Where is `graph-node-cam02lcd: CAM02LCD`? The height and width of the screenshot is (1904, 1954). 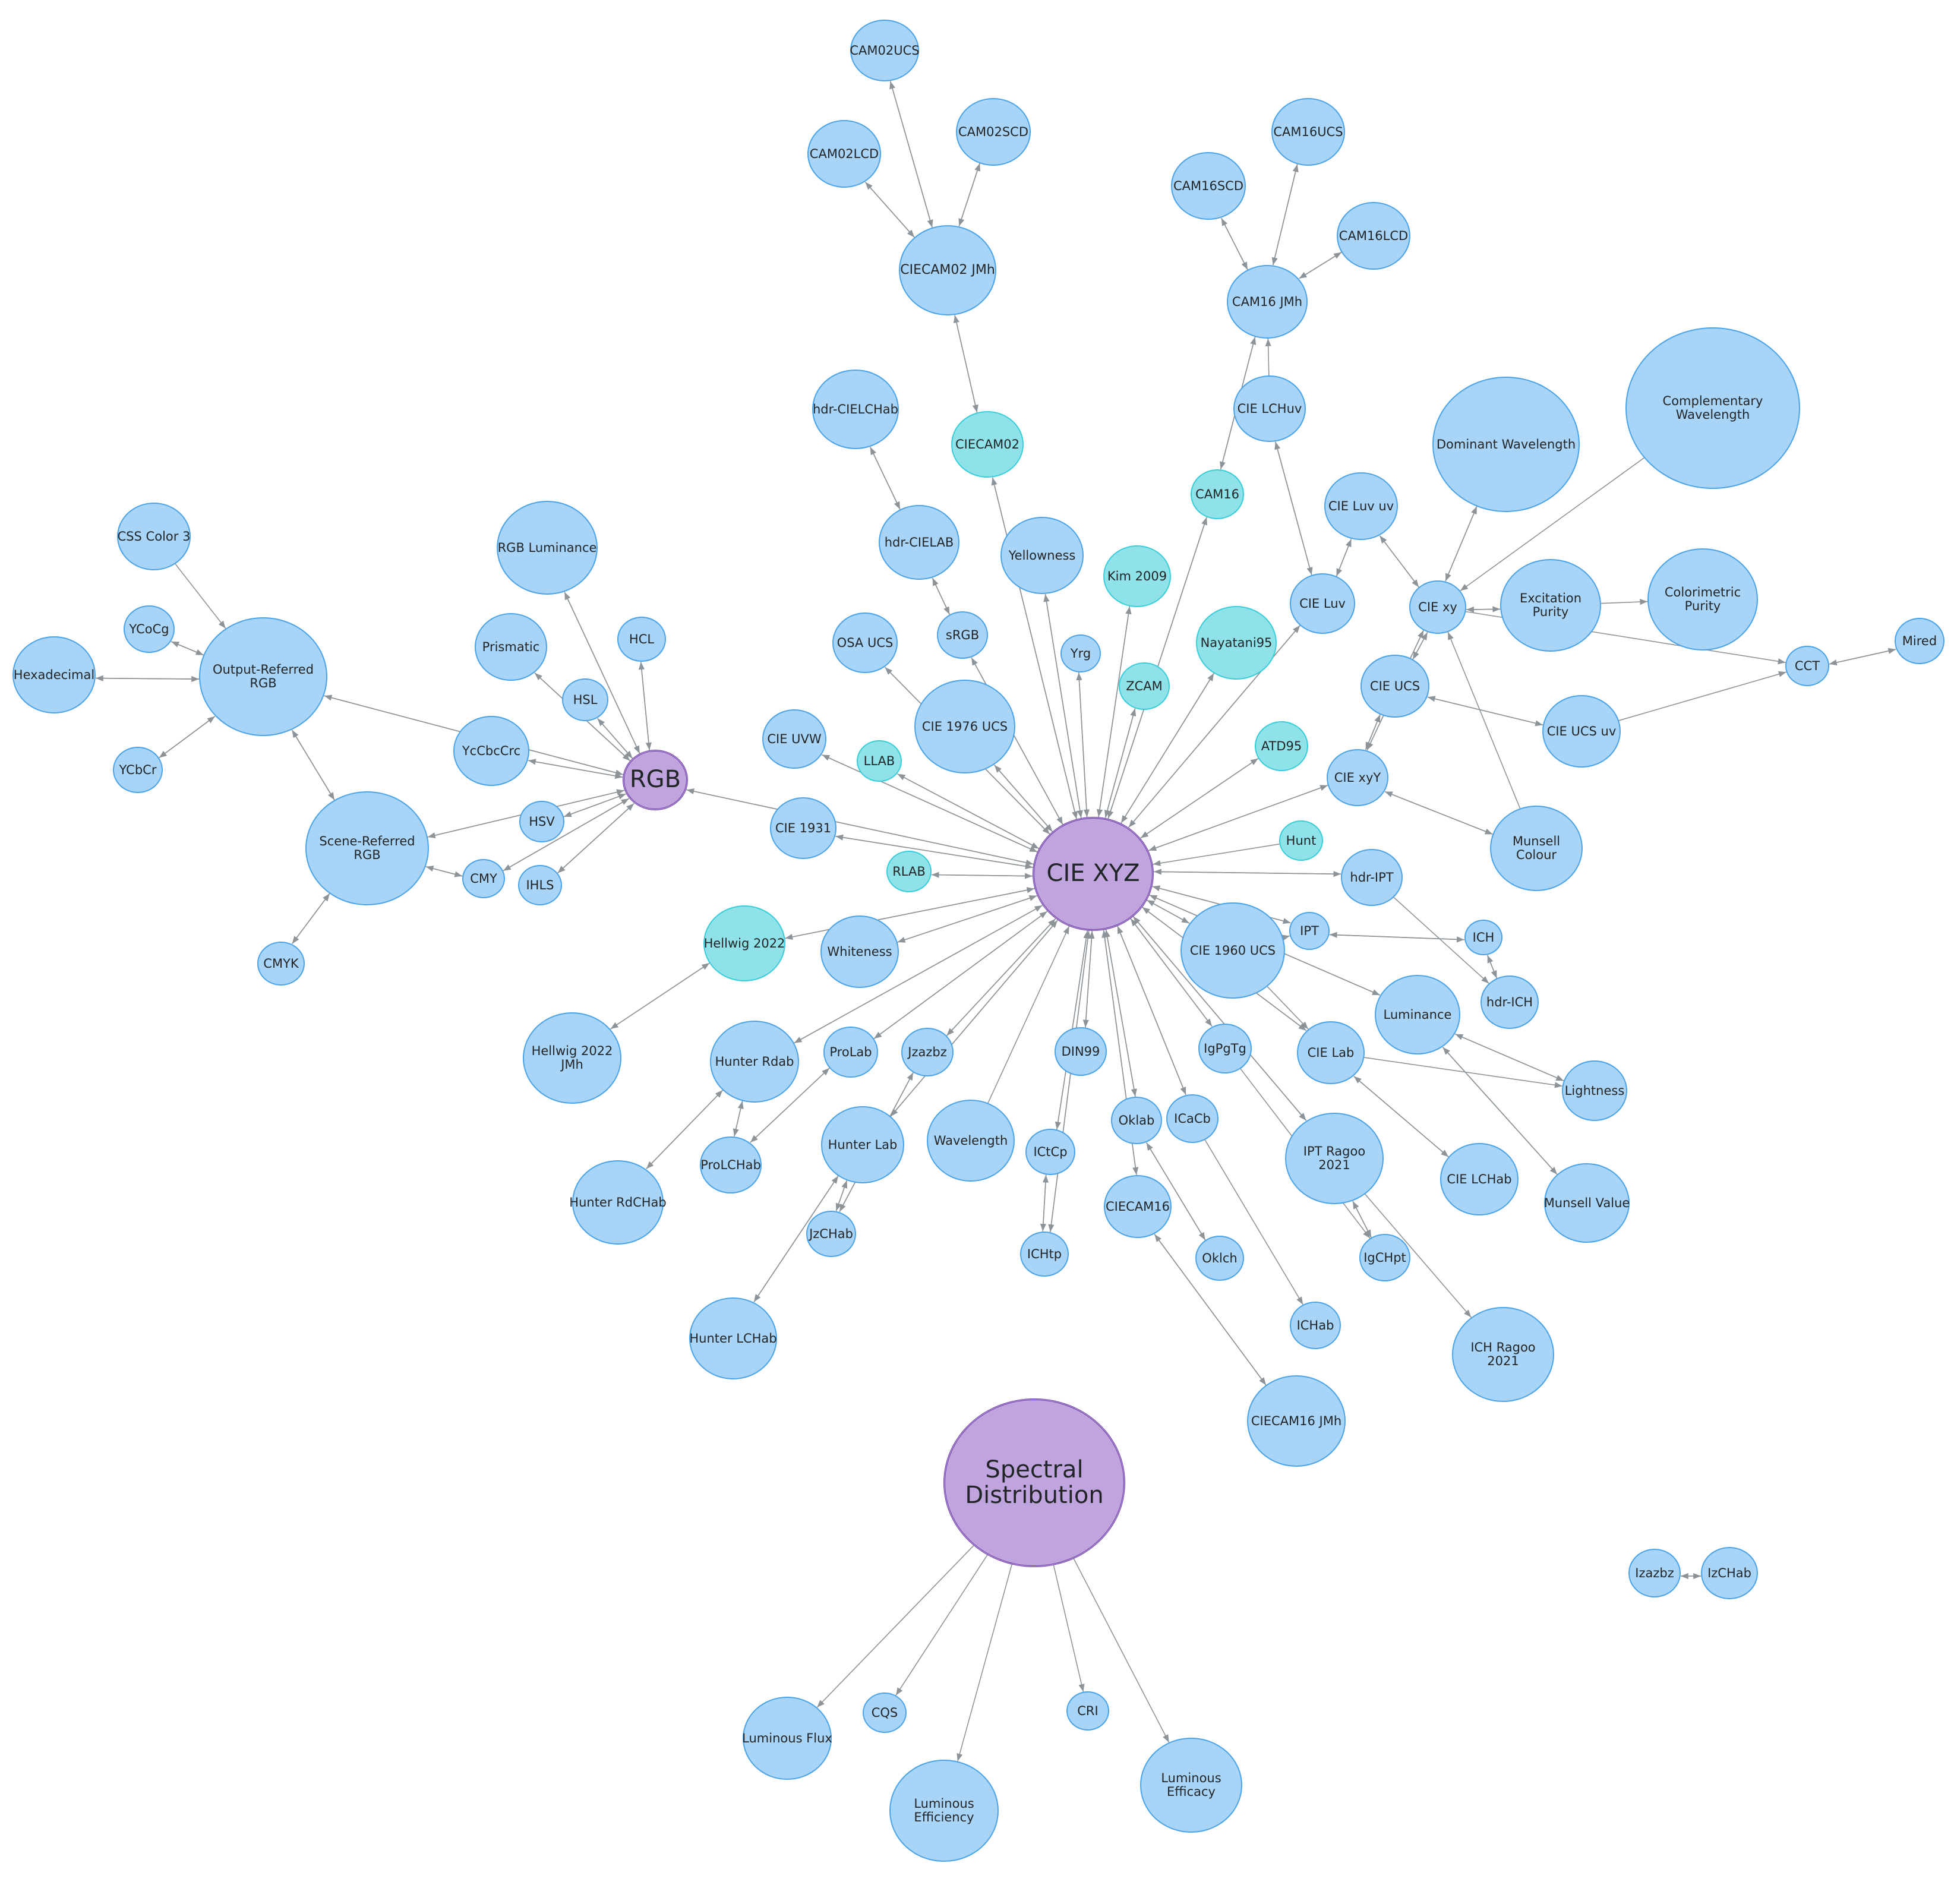 graph-node-cam02lcd: CAM02LCD is located at coordinates (844, 154).